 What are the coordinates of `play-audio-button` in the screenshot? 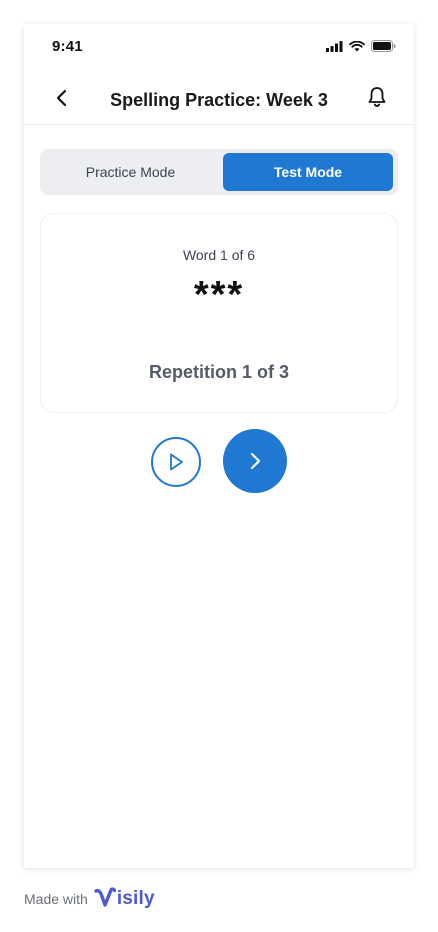 It's located at (176, 462).